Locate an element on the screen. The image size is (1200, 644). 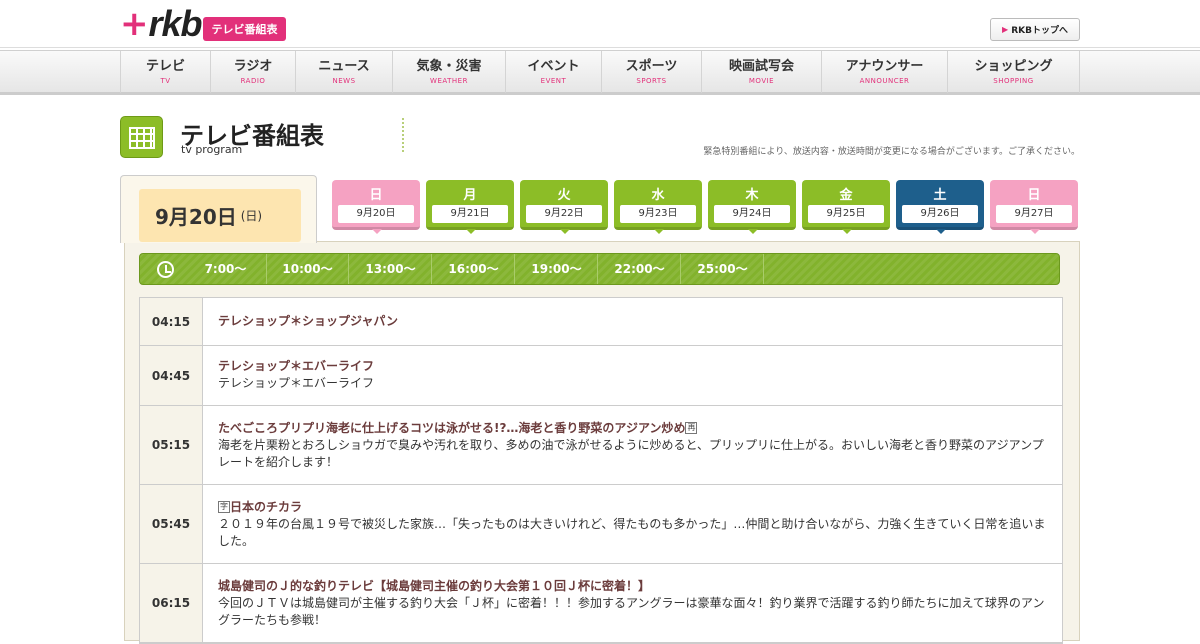
day-tab-date: 9月20日 is located at coordinates (376, 214).